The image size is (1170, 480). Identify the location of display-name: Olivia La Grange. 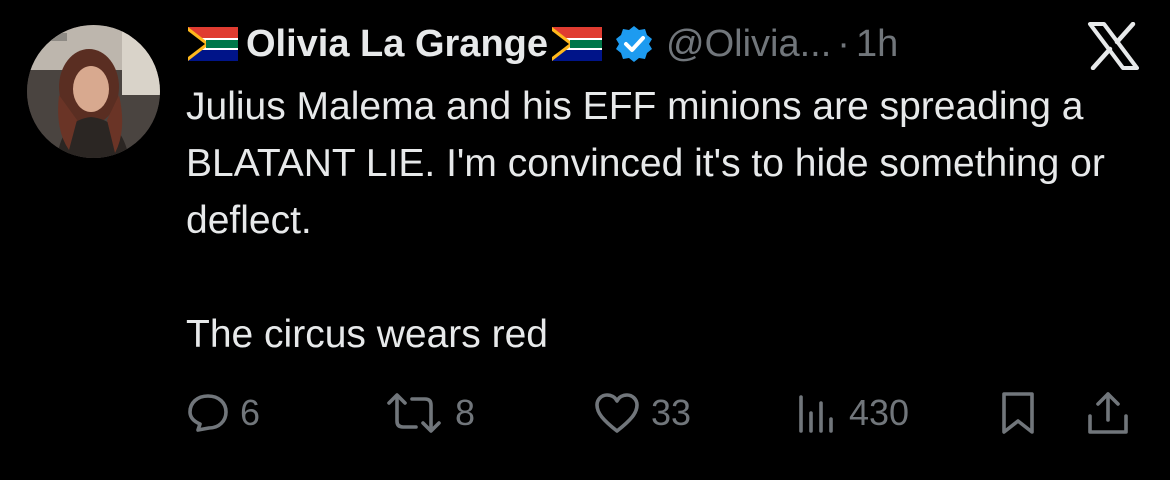
(397, 44).